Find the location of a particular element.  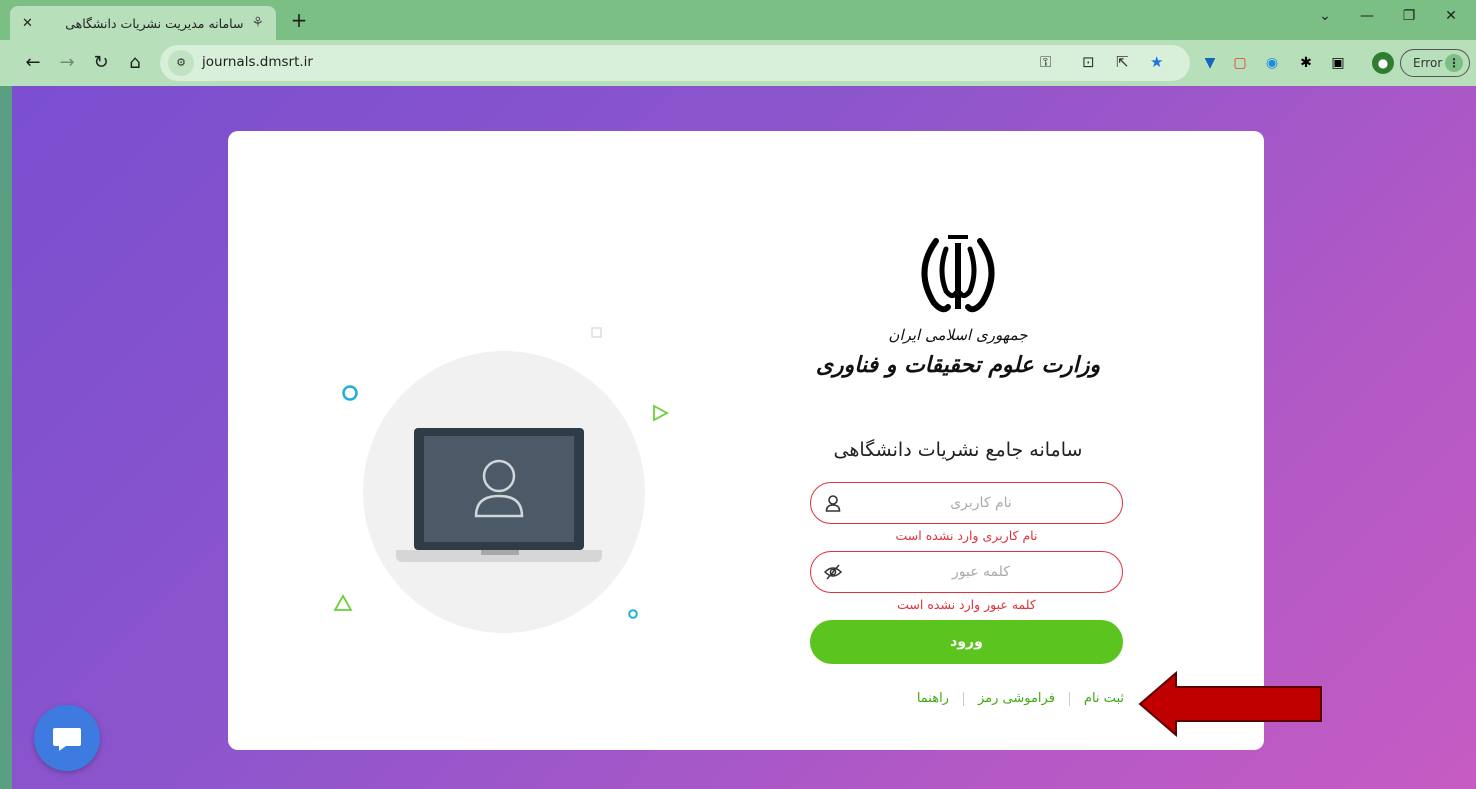

username-error: نام کاربری وارد نشده است is located at coordinates (966, 535).